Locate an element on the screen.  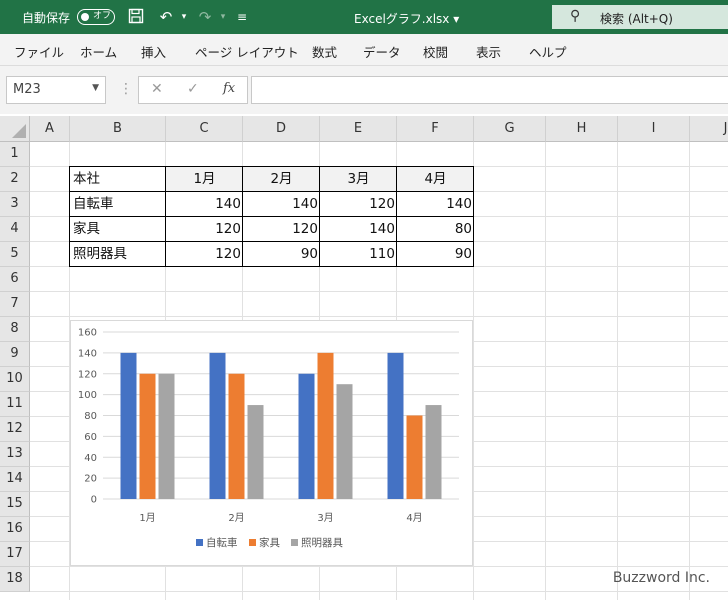
row-header-13: 13 is located at coordinates (15, 454).